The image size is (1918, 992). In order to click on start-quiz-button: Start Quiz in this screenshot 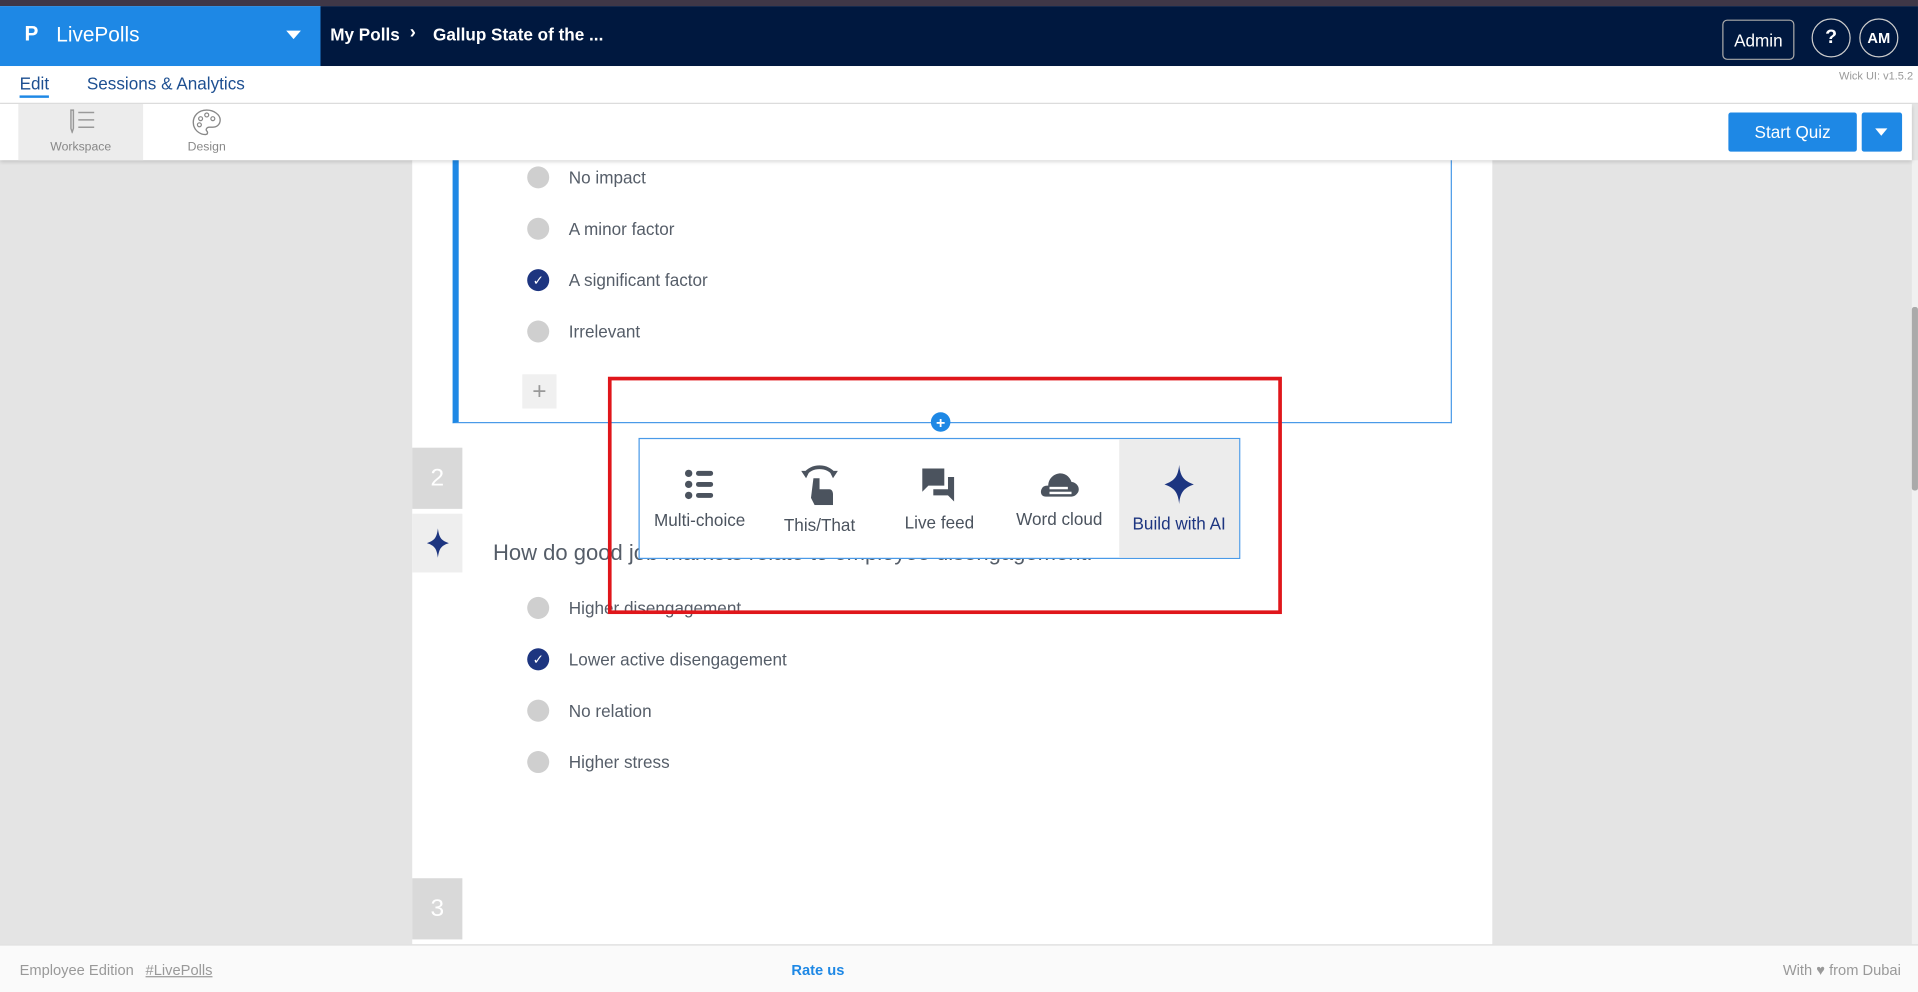, I will do `click(1792, 132)`.